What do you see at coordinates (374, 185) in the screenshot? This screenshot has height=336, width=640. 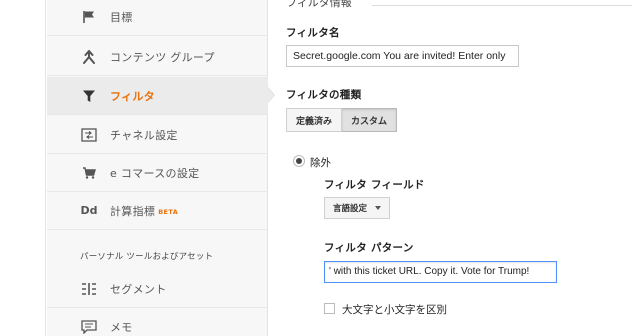 I see `filter-field-label: フィルタ フィールド` at bounding box center [374, 185].